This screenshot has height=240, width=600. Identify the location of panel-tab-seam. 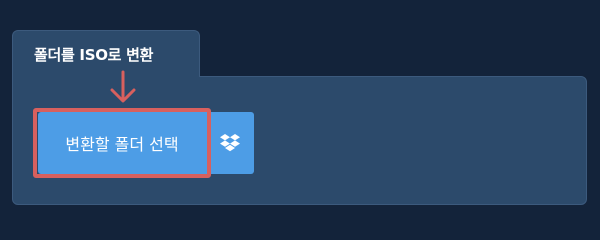
(106, 77).